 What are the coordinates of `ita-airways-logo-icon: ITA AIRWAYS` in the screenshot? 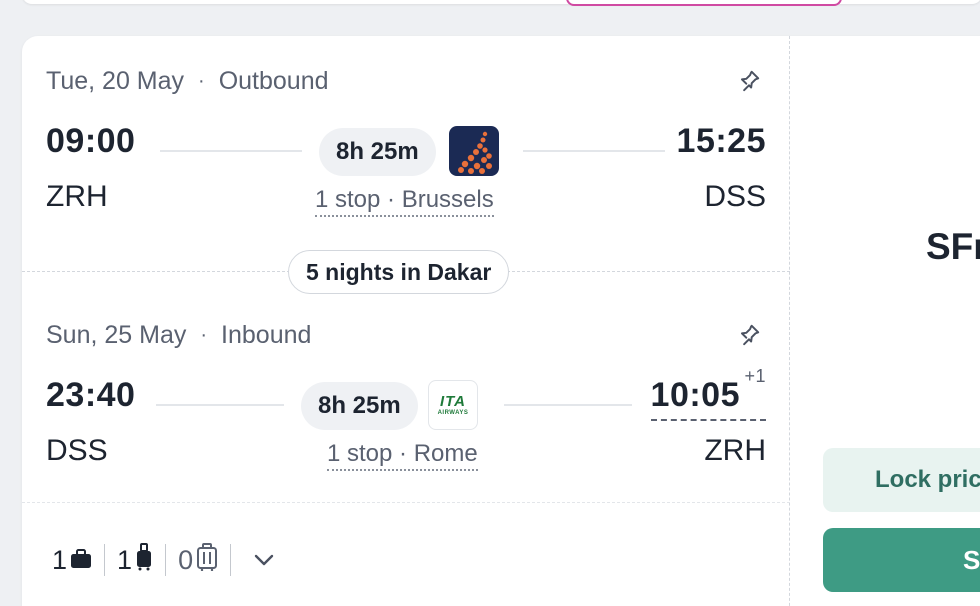 It's located at (453, 405).